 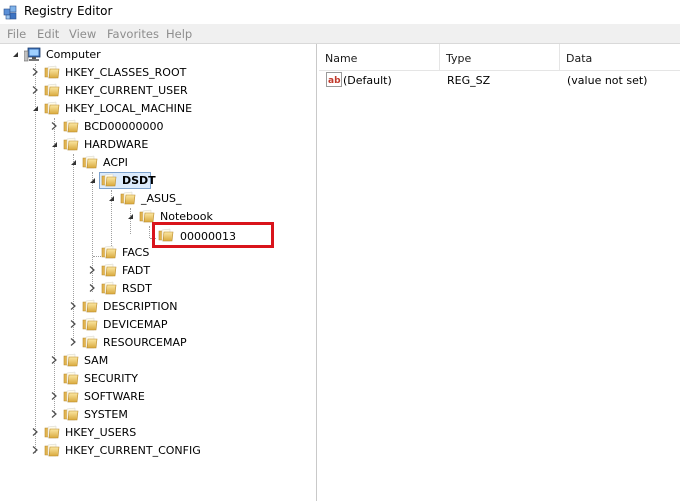 I want to click on tree-node-bcd: BCD00000000, so click(x=158, y=127).